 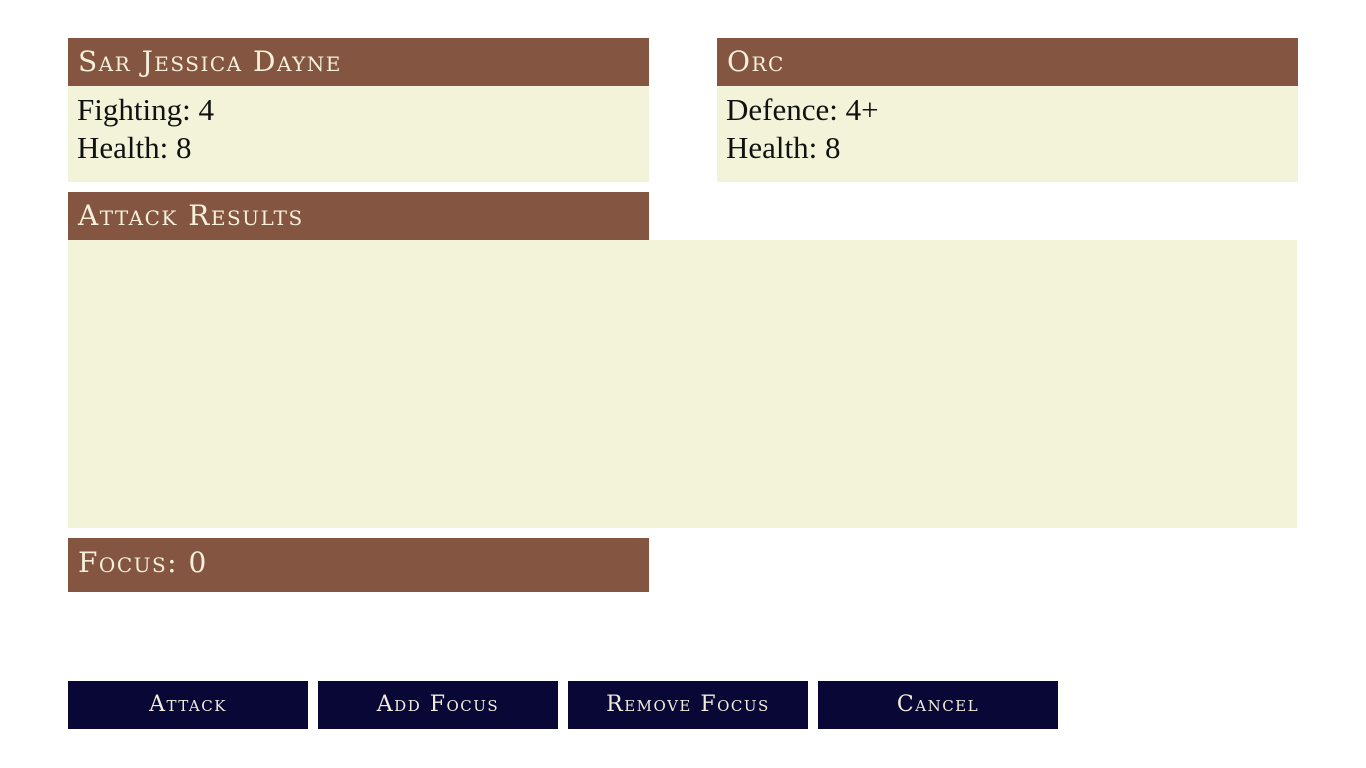 What do you see at coordinates (188, 705) in the screenshot?
I see `attack-button: Attack` at bounding box center [188, 705].